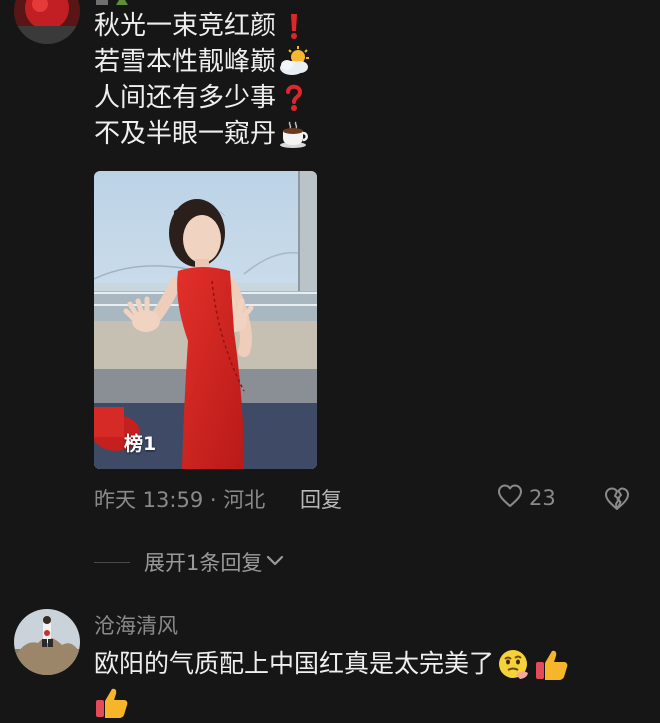 The image size is (660, 723). I want to click on poem-line: 人间还有多少事, so click(202, 98).